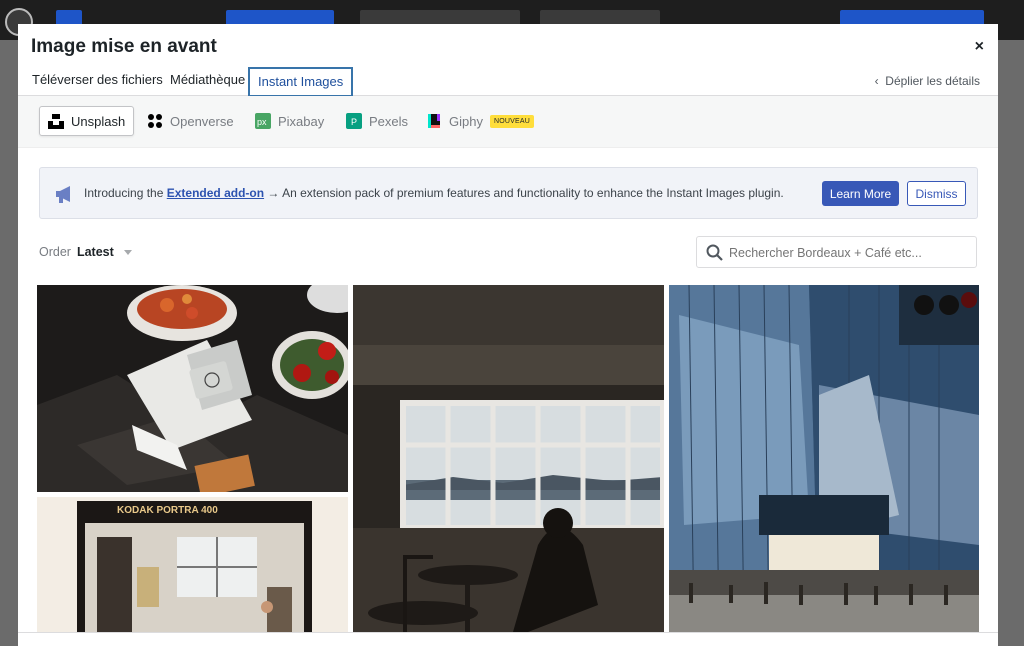 The image size is (1024, 646). What do you see at coordinates (55, 252) in the screenshot?
I see `order-label: Order` at bounding box center [55, 252].